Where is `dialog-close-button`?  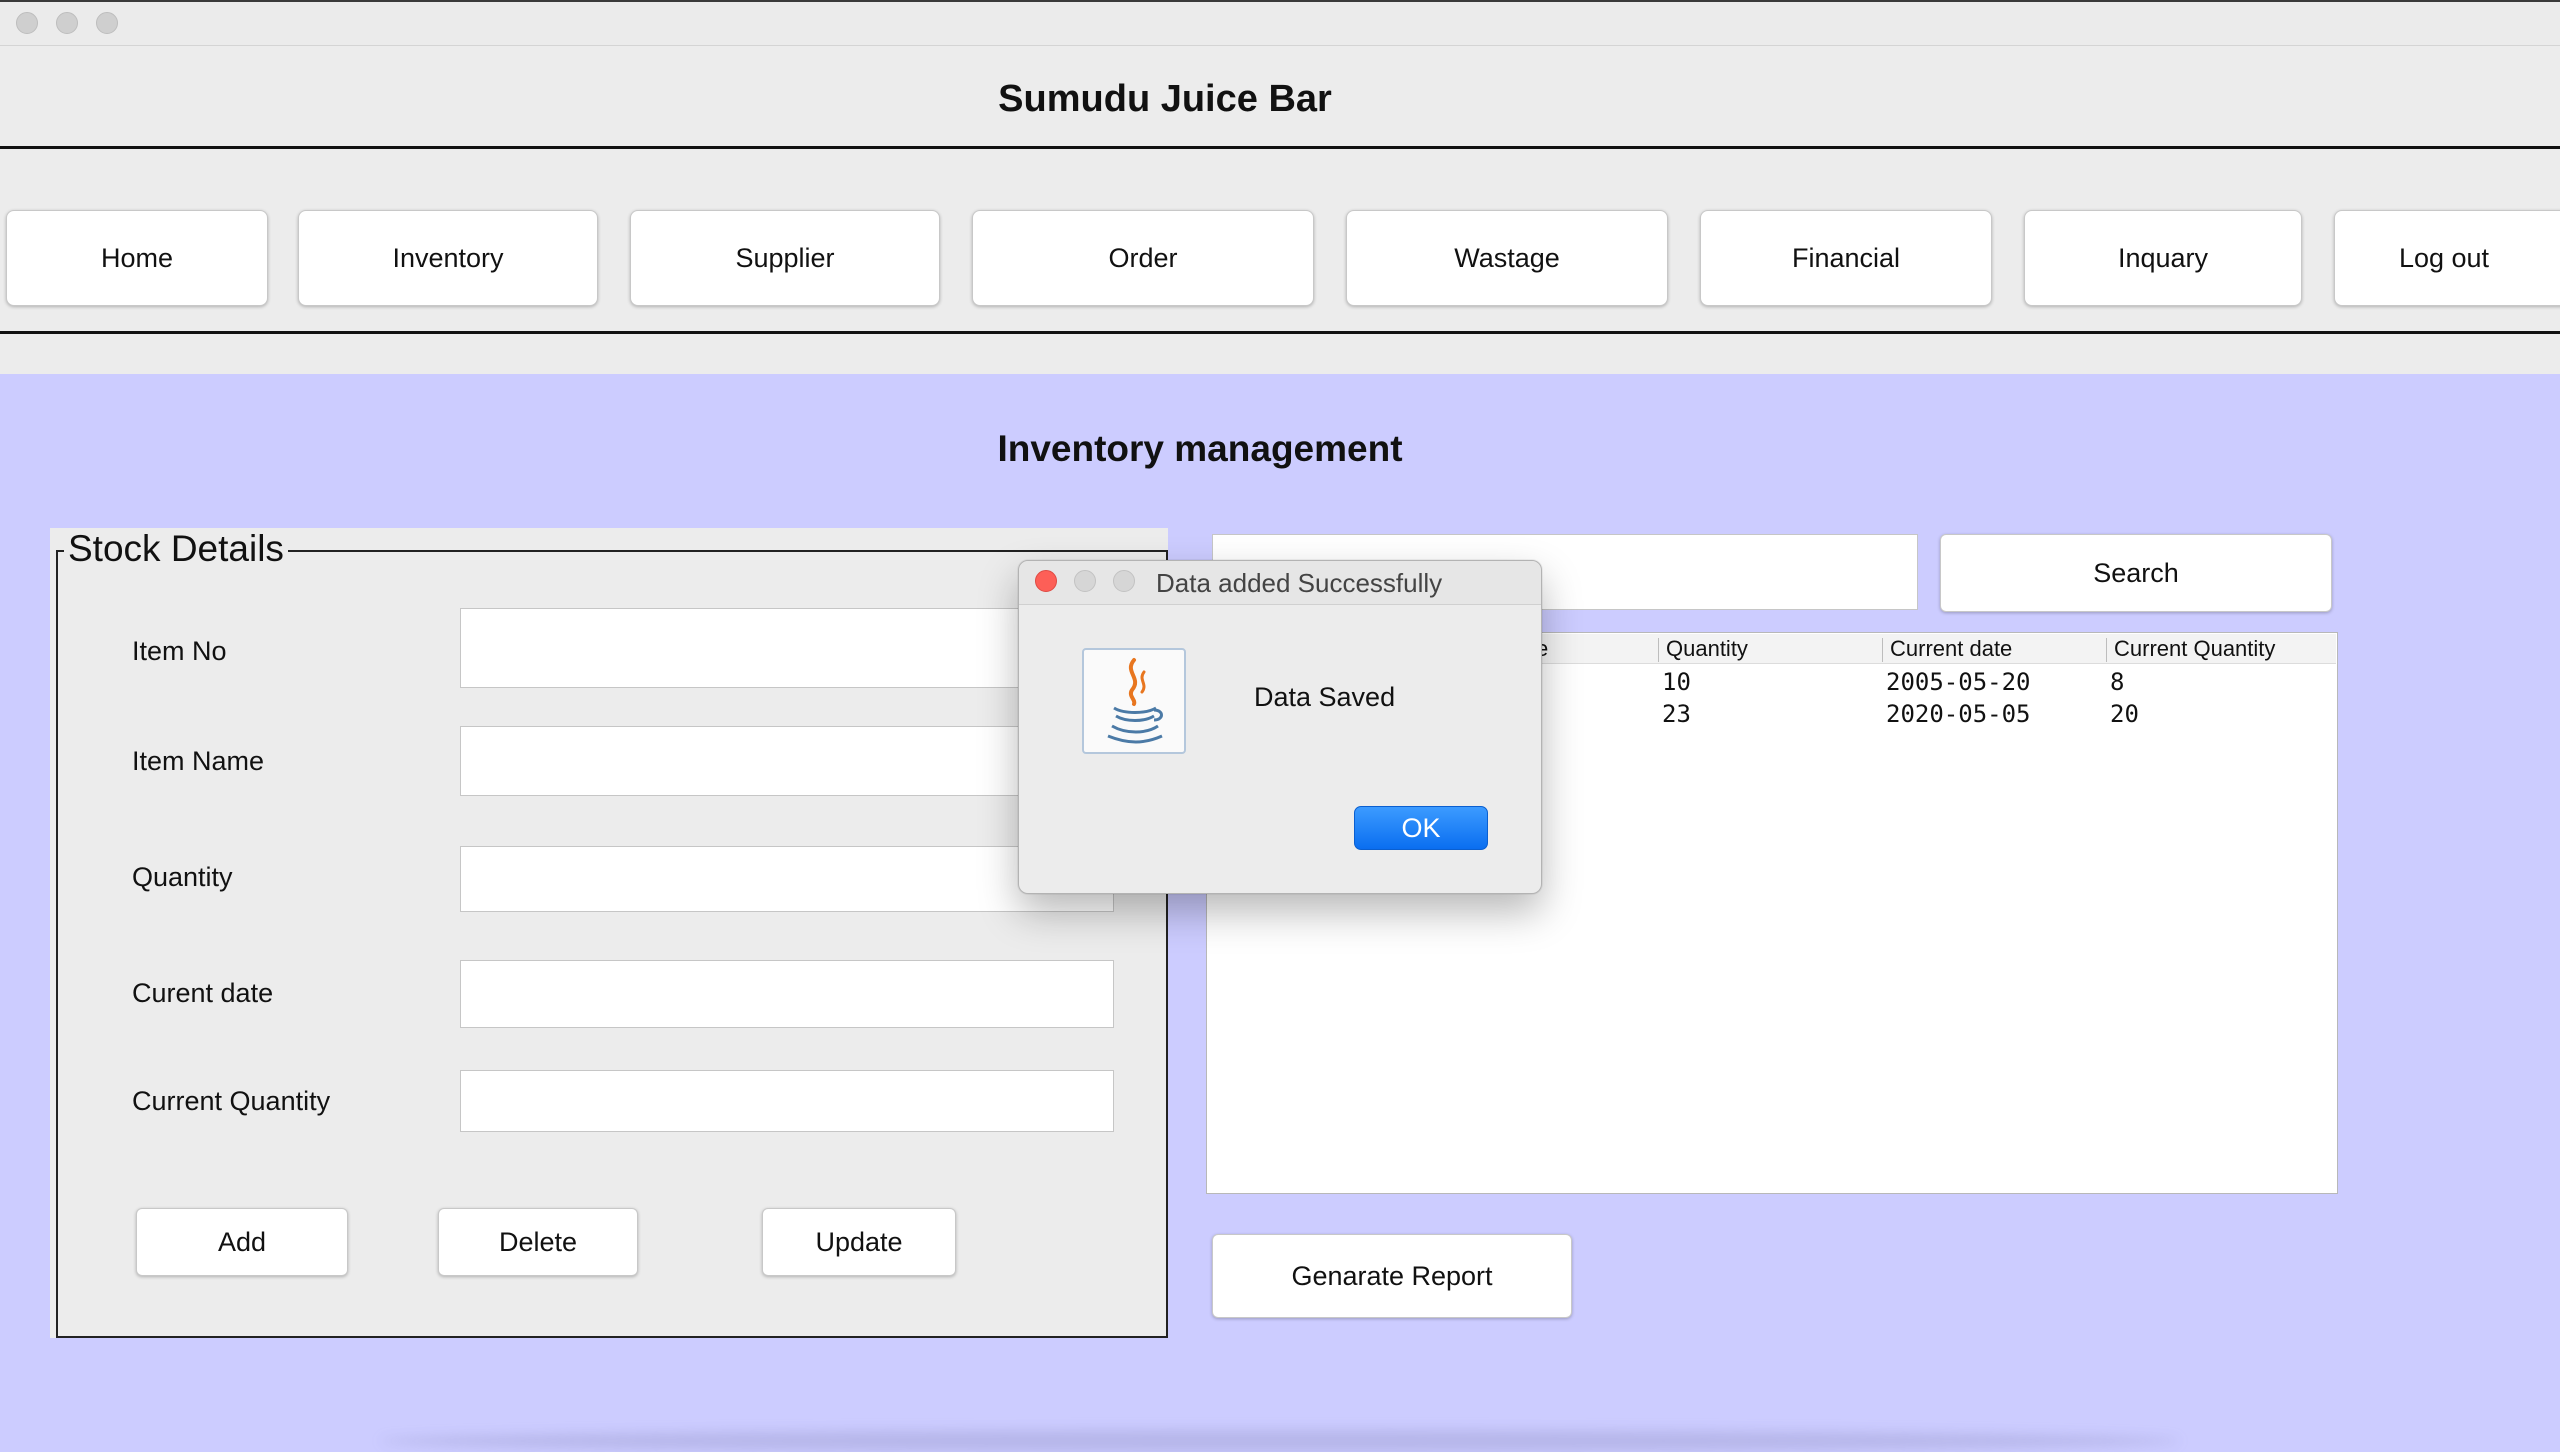 dialog-close-button is located at coordinates (1046, 581).